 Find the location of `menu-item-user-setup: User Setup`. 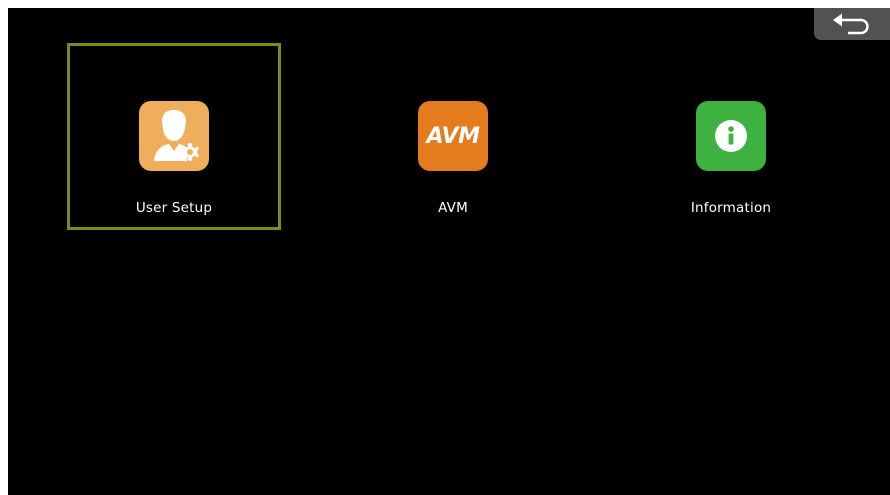

menu-item-user-setup: User Setup is located at coordinates (174, 136).